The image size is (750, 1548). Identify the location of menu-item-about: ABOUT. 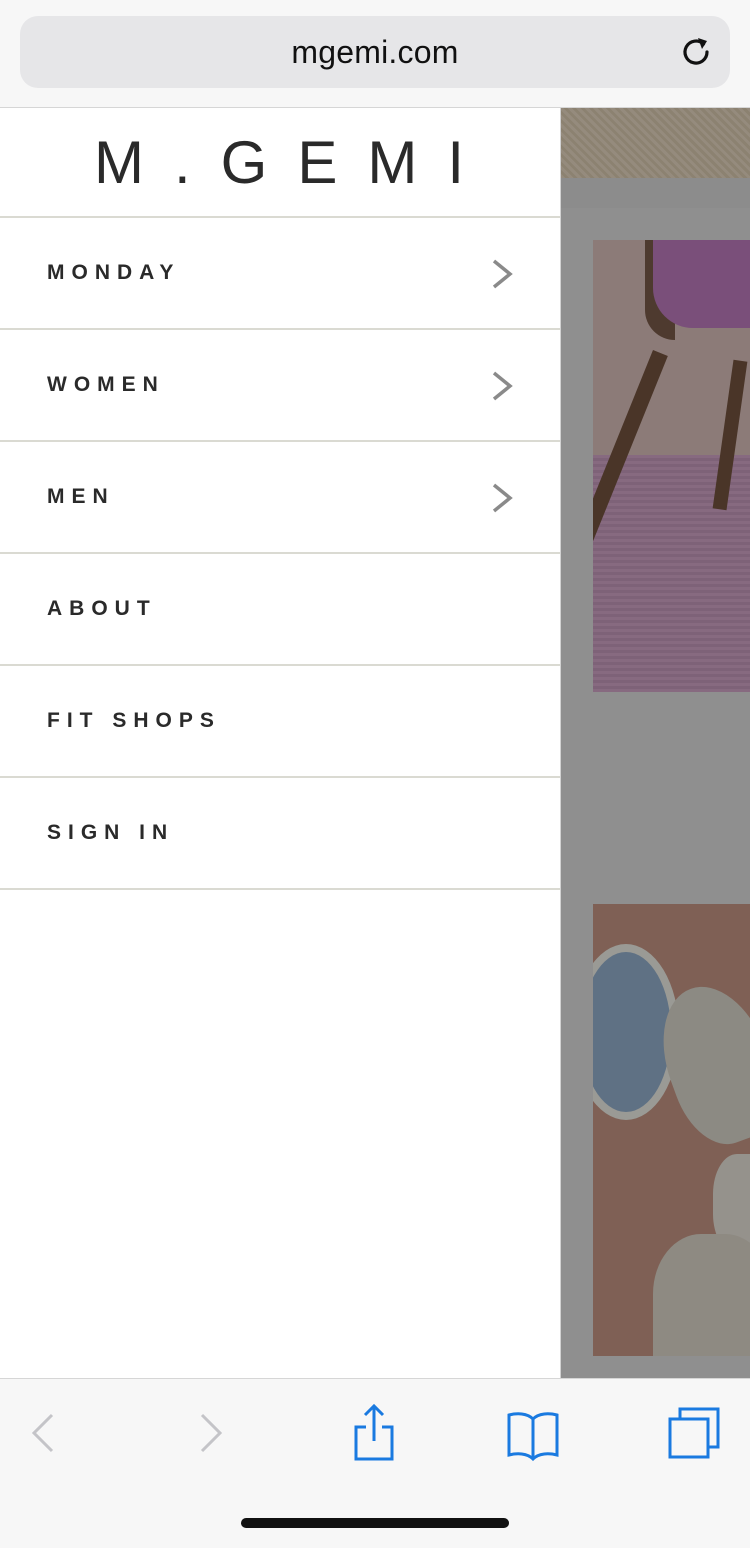
(280, 610).